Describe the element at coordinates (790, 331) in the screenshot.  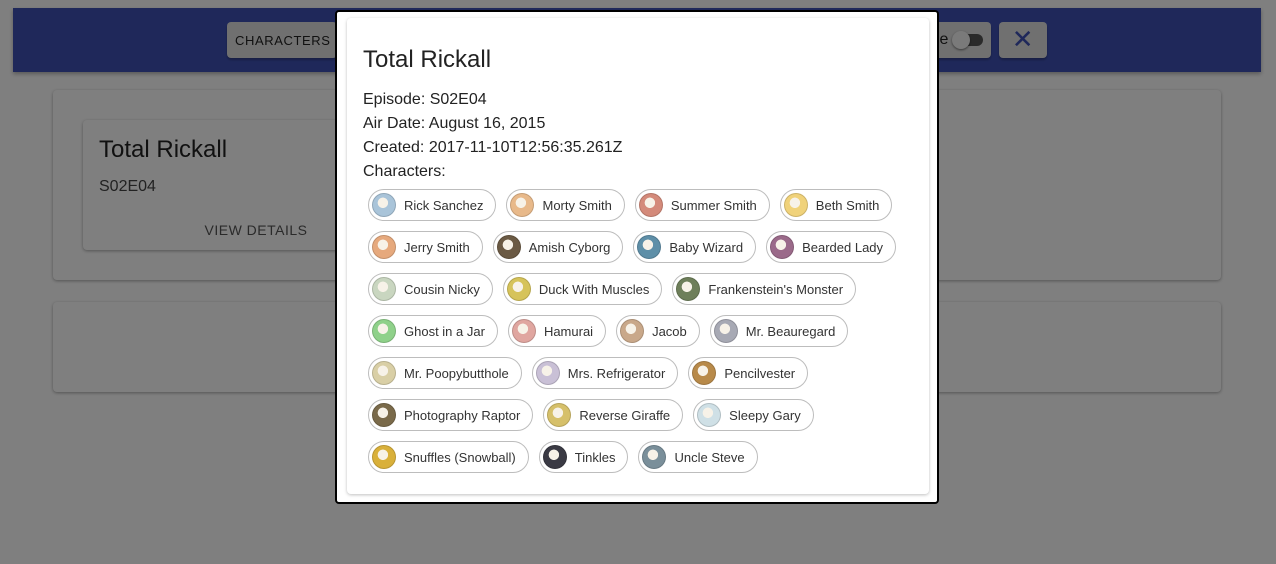
I see `character-chip-label: Mr. Beauregard` at that location.